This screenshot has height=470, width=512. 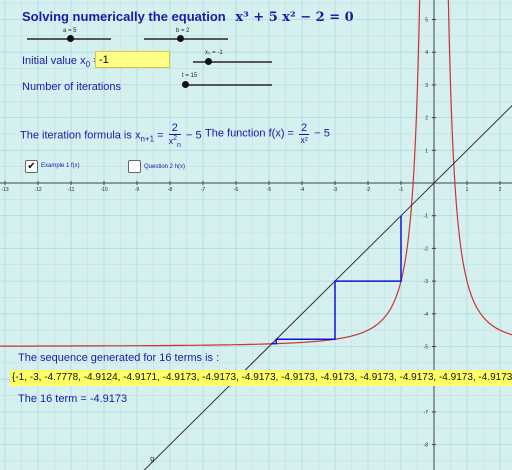 What do you see at coordinates (119, 358) in the screenshot?
I see `sequence-title: The sequence generated for 16 terms is :` at bounding box center [119, 358].